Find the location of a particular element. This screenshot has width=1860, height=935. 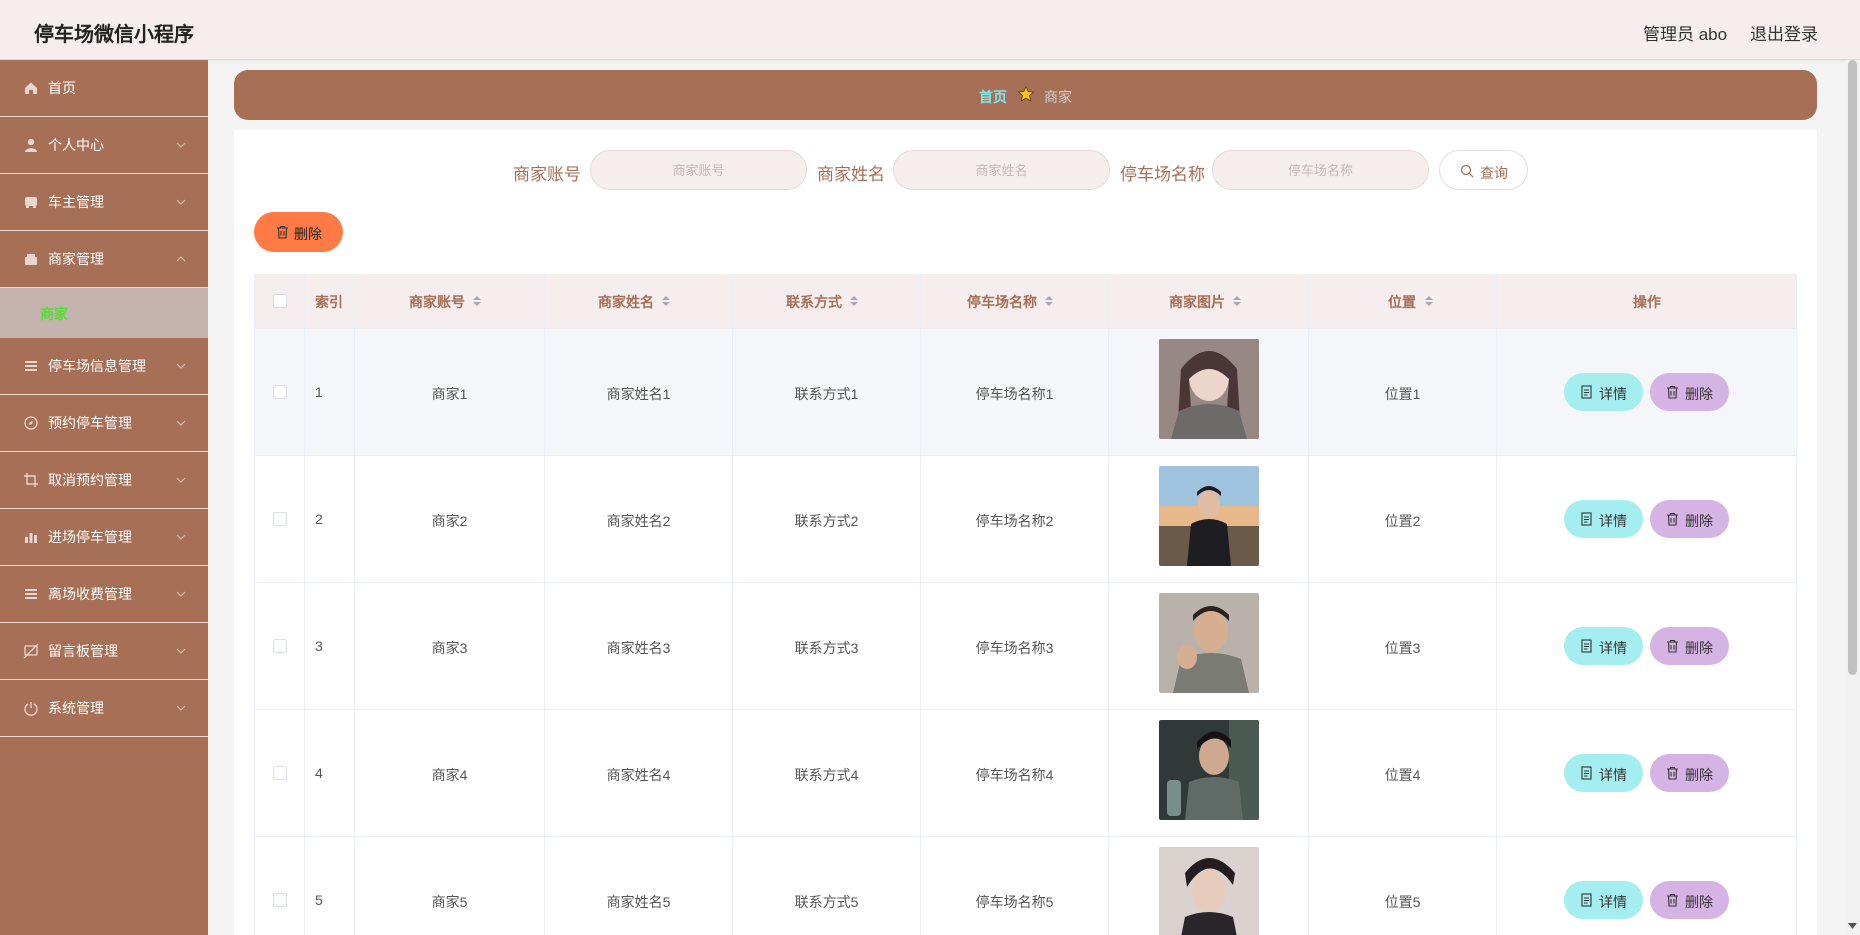

merchant-account-input is located at coordinates (698, 170).